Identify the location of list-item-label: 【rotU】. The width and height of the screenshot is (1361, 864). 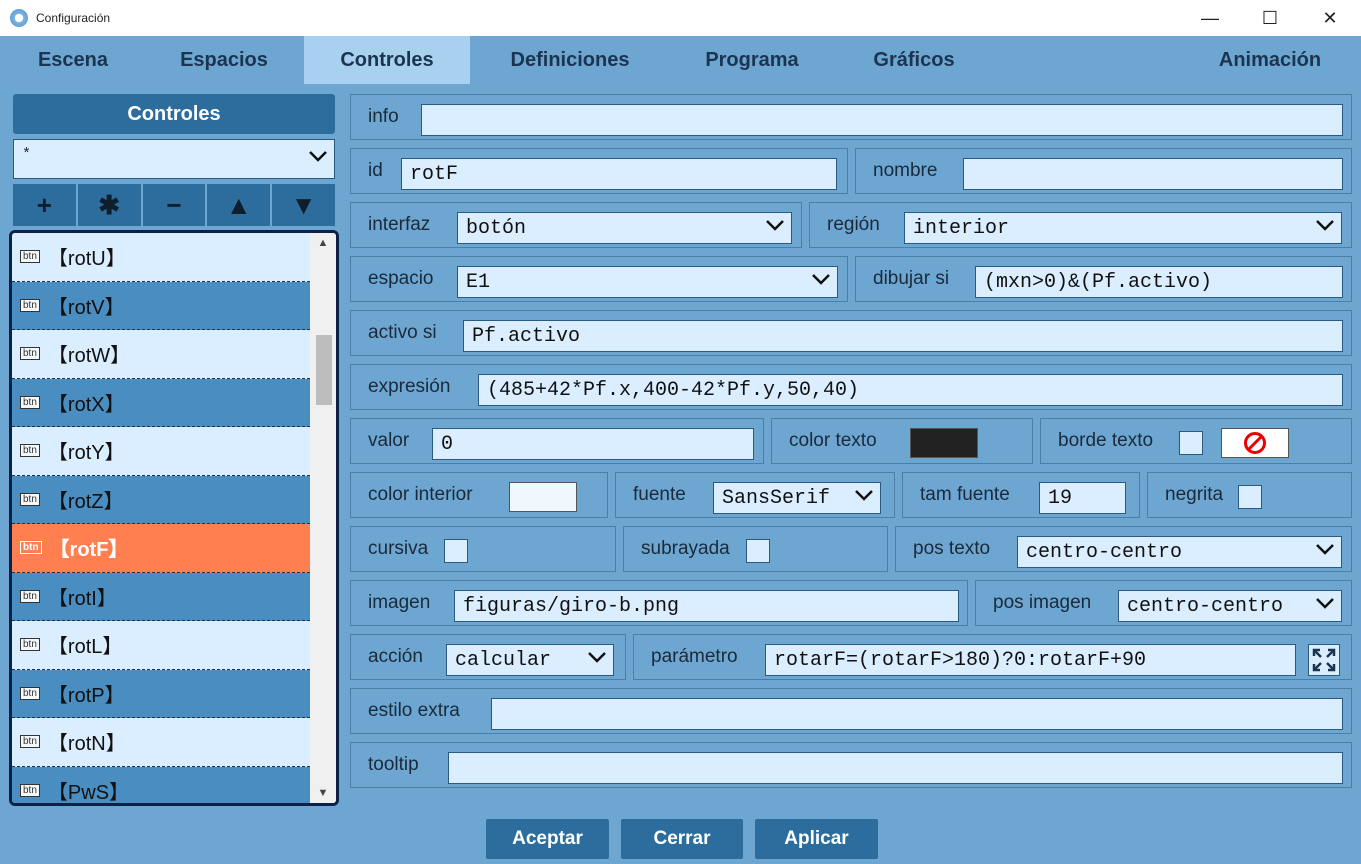
(86, 259).